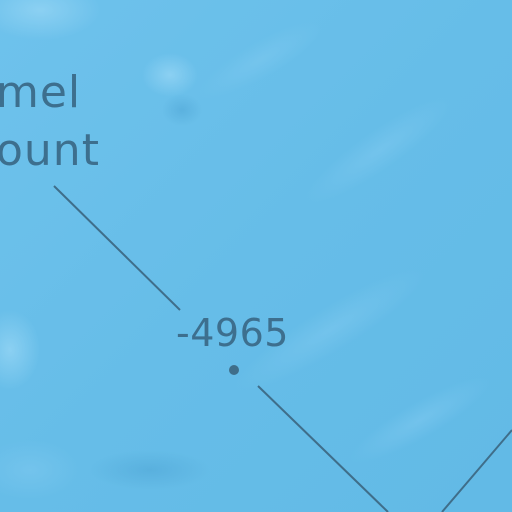 Image resolution: width=512 pixels, height=512 pixels. I want to click on depth-sounding-label: -4965, so click(232, 333).